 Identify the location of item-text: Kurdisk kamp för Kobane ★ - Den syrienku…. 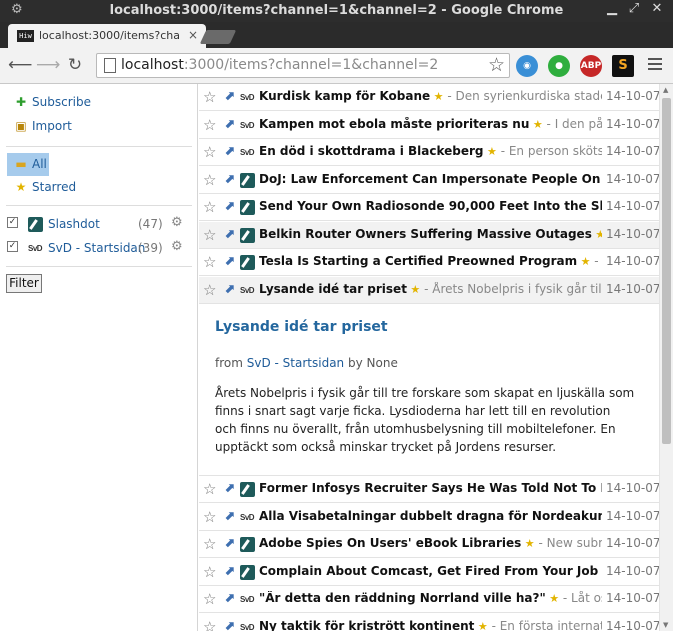
(430, 96).